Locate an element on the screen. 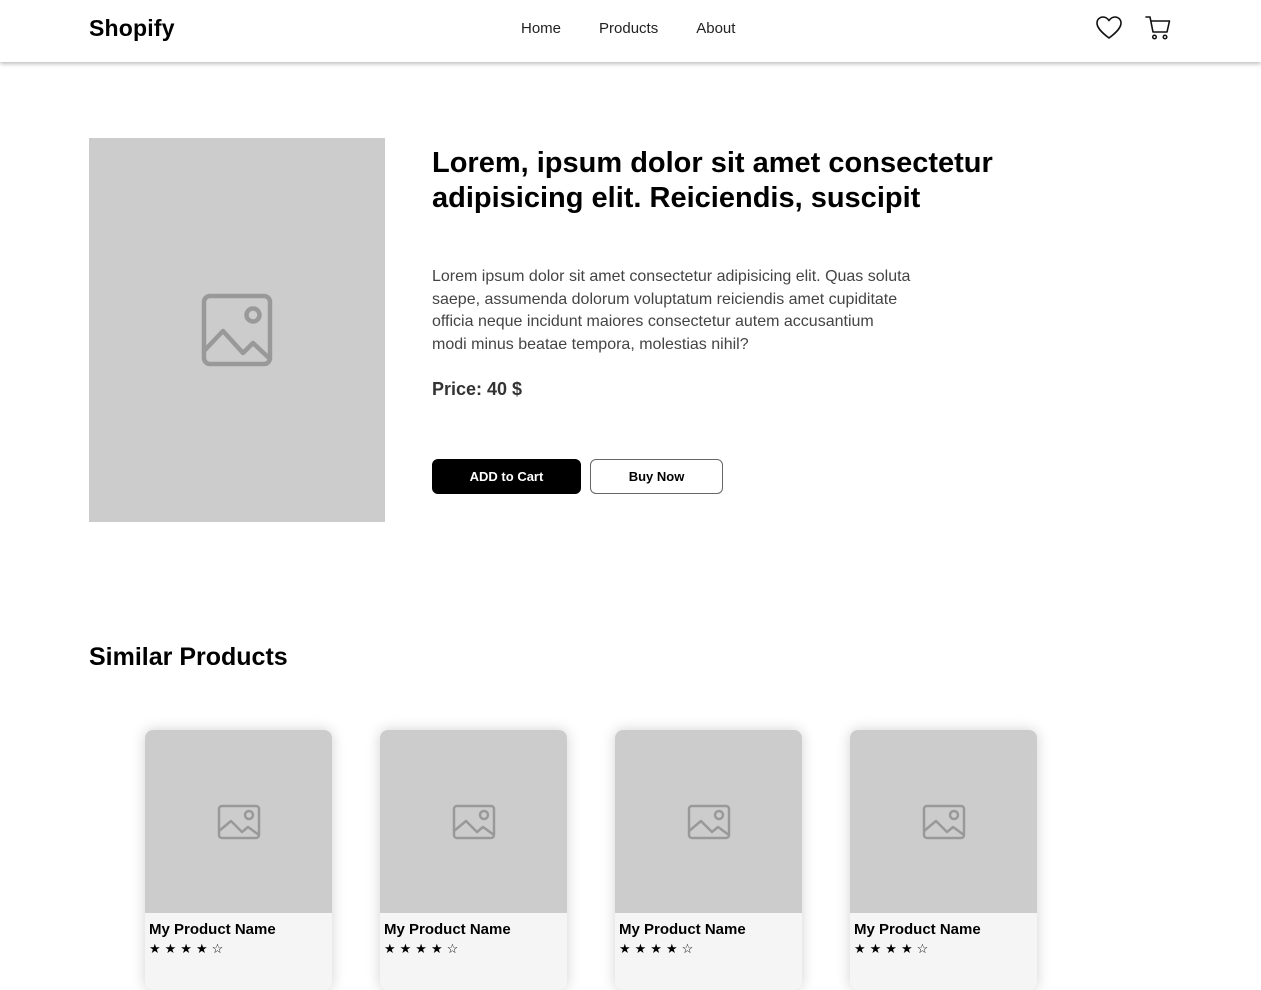 Image resolution: width=1261 pixels, height=990 pixels. heart-icon is located at coordinates (1109, 28).